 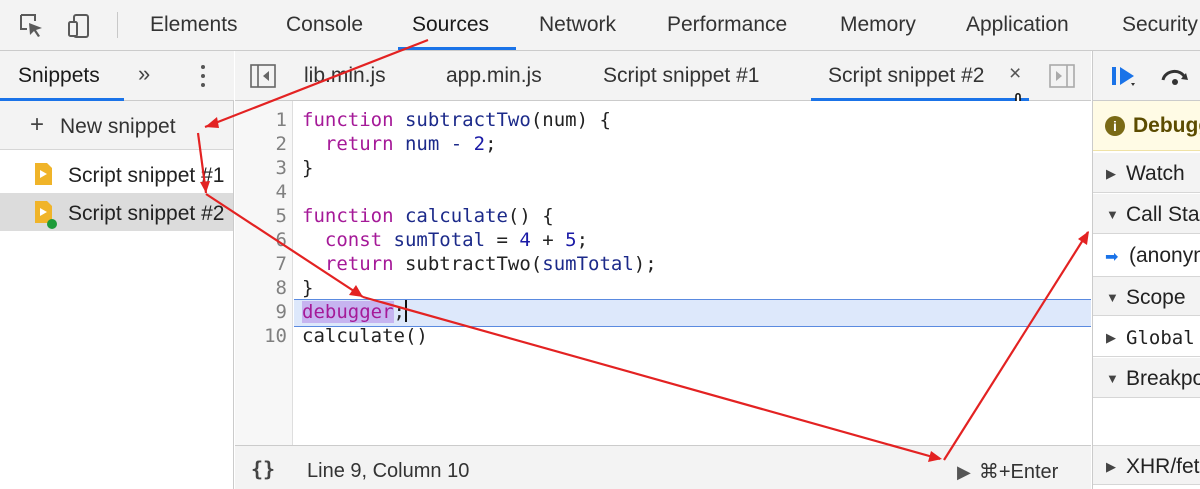 What do you see at coordinates (494, 76) in the screenshot?
I see `editor-tab-app-min-js: app.min.js` at bounding box center [494, 76].